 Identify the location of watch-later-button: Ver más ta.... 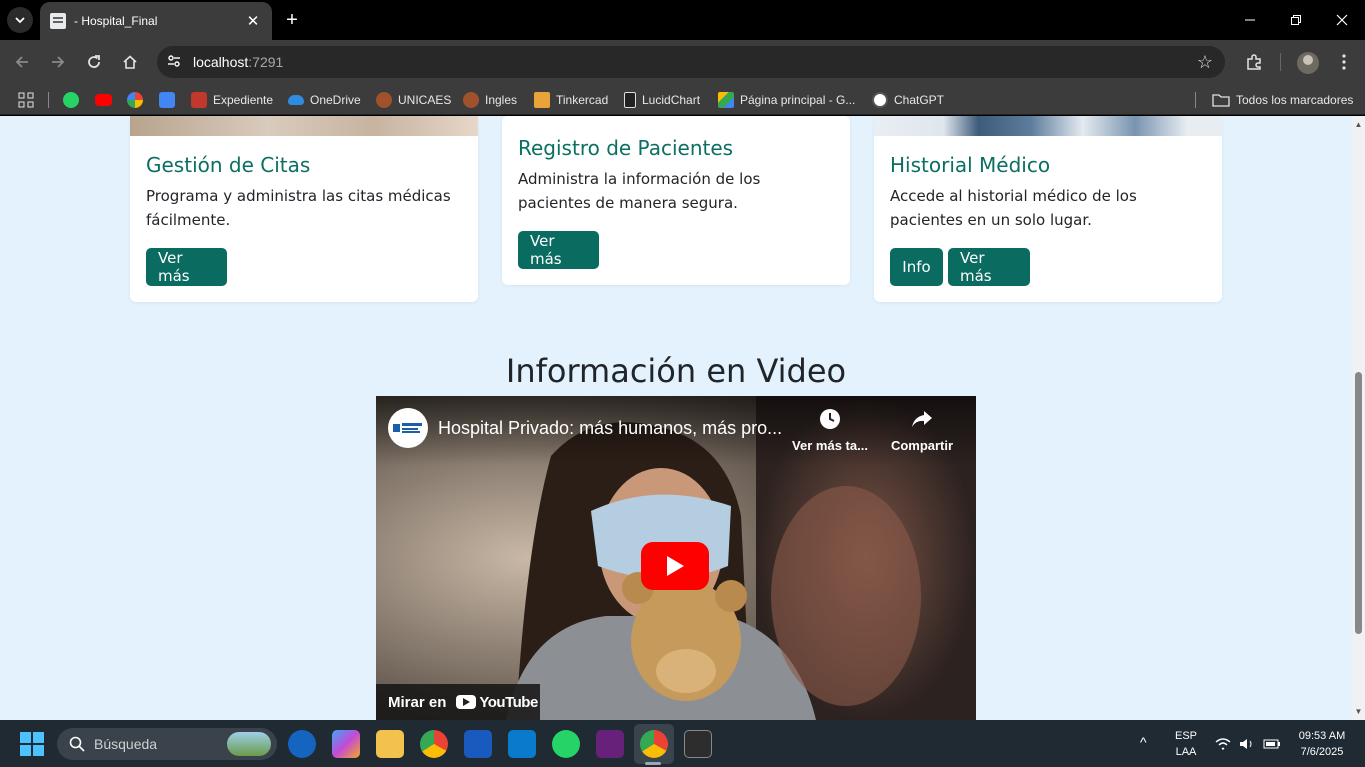
(830, 430).